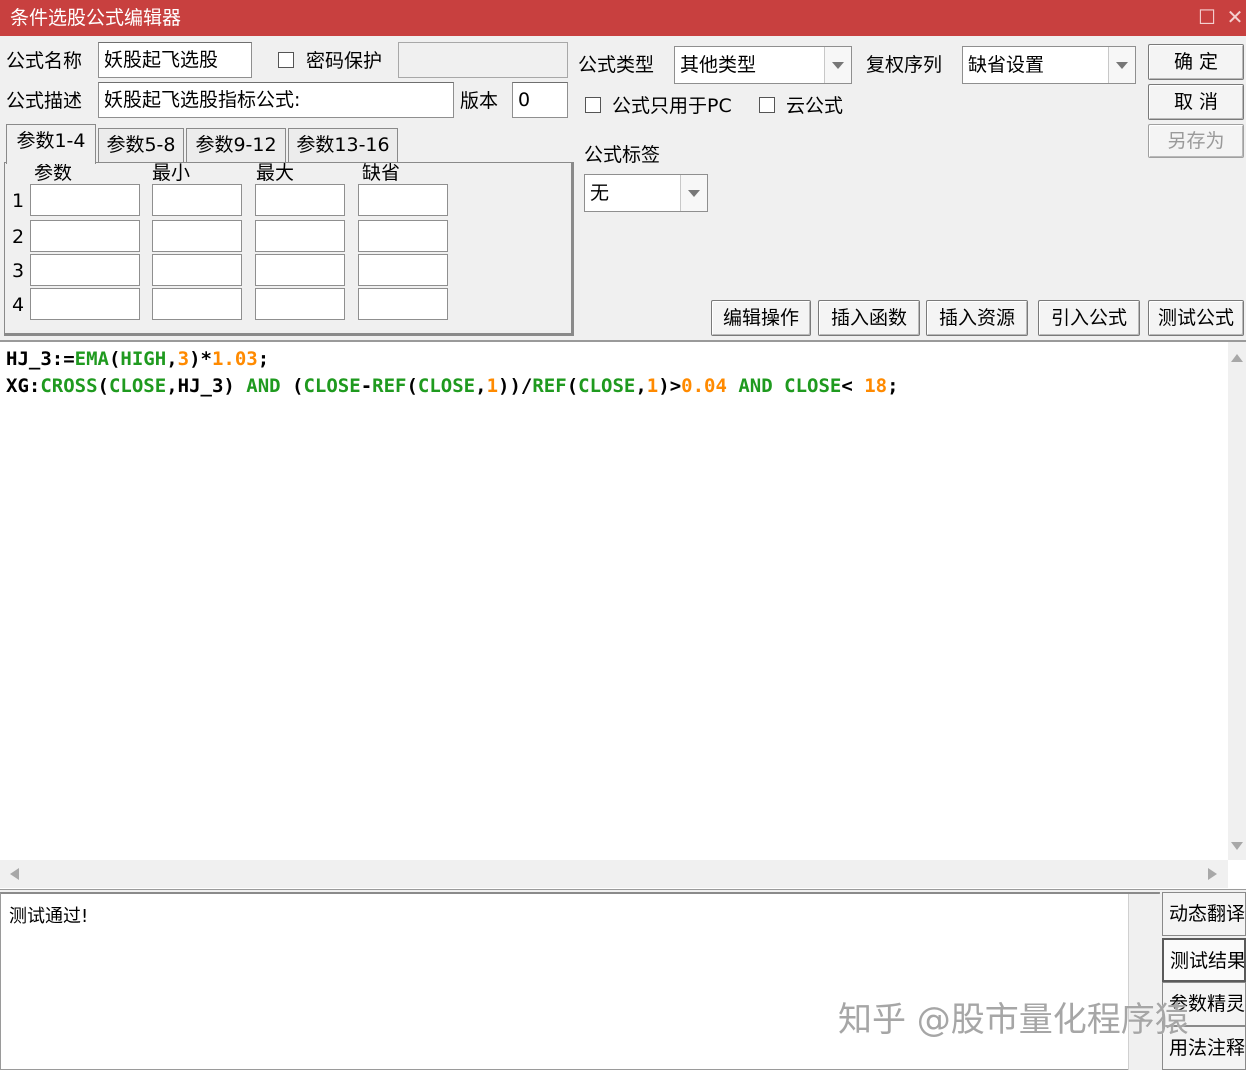 The image size is (1246, 1070). I want to click on tab-params-13-16: 参数13-16, so click(343, 145).